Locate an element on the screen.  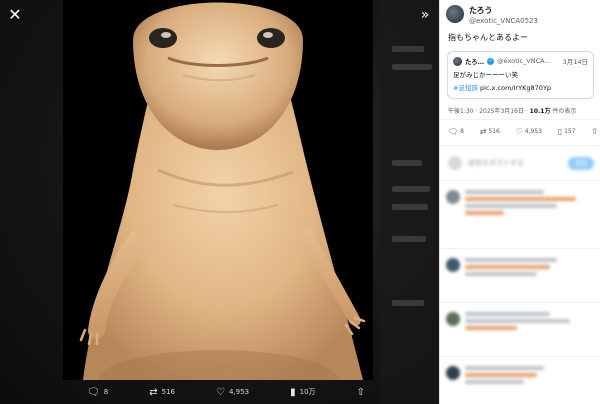
post-author: たろう @exotic_VNCA0523 is located at coordinates (492, 15).